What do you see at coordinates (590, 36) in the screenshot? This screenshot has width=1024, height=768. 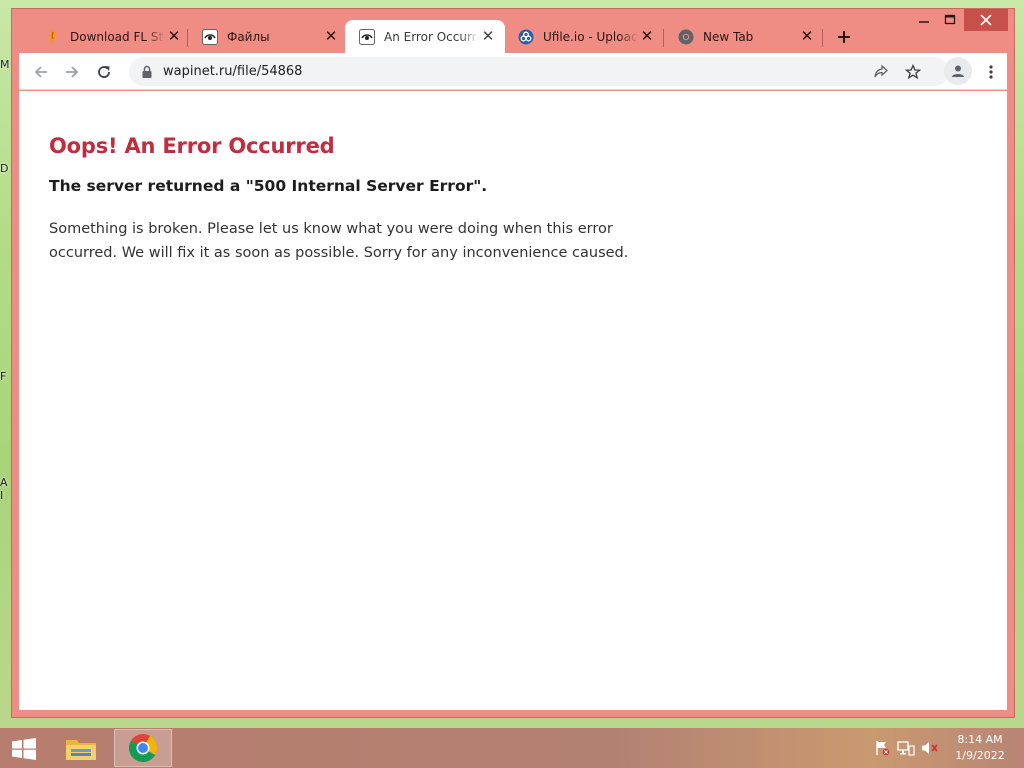 I see `tab-title: Ufile.io - Upload f` at bounding box center [590, 36].